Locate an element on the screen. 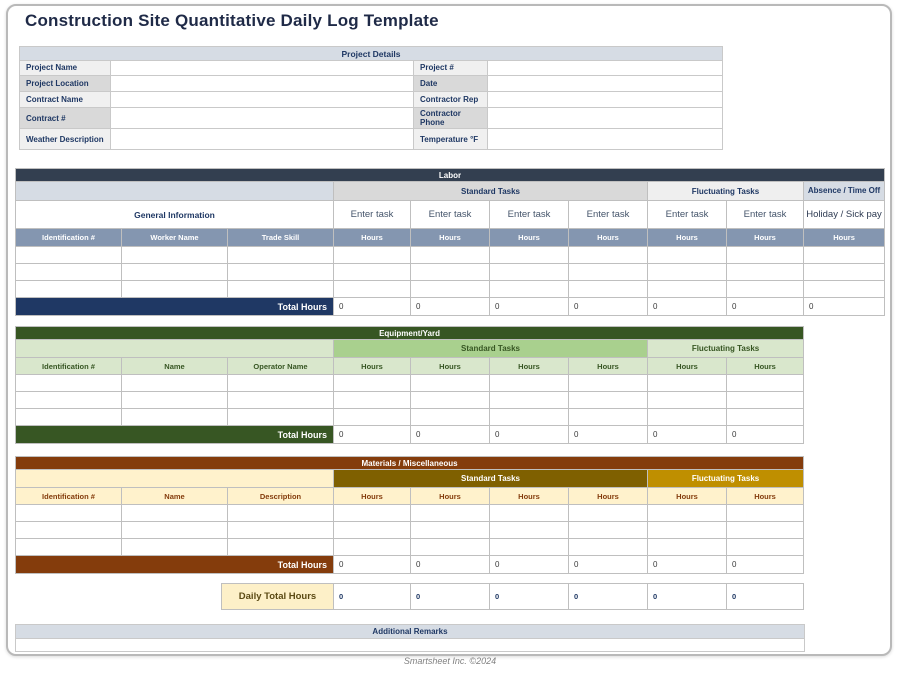  additional-remarks-field is located at coordinates (410, 645).